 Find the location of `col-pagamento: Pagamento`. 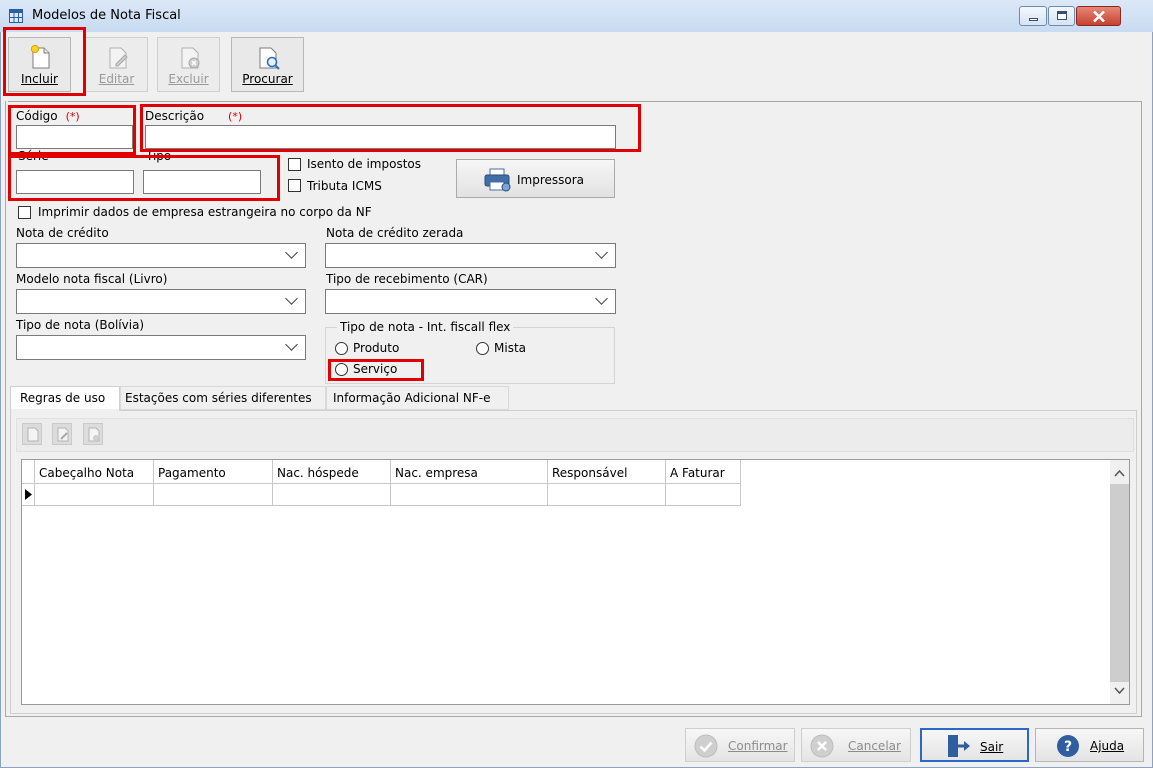

col-pagamento: Pagamento is located at coordinates (213, 472).